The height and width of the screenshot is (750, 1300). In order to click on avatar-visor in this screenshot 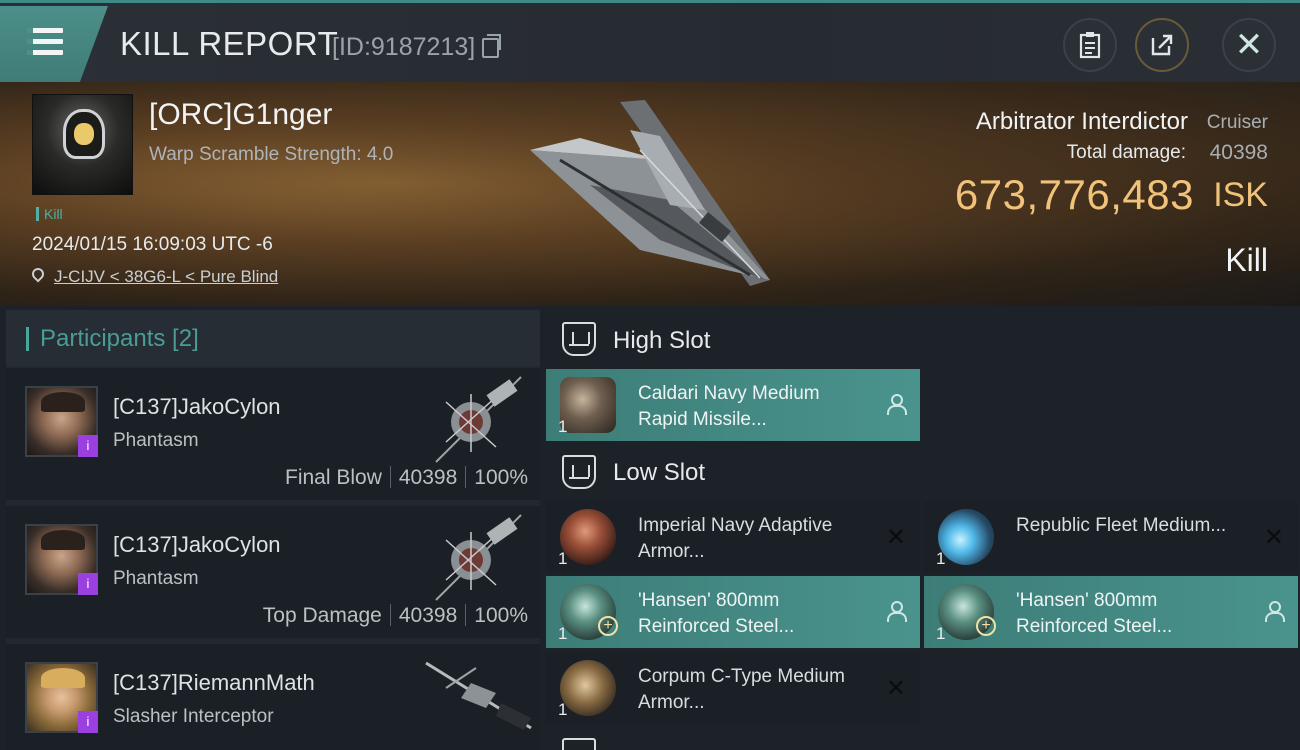, I will do `click(84, 134)`.